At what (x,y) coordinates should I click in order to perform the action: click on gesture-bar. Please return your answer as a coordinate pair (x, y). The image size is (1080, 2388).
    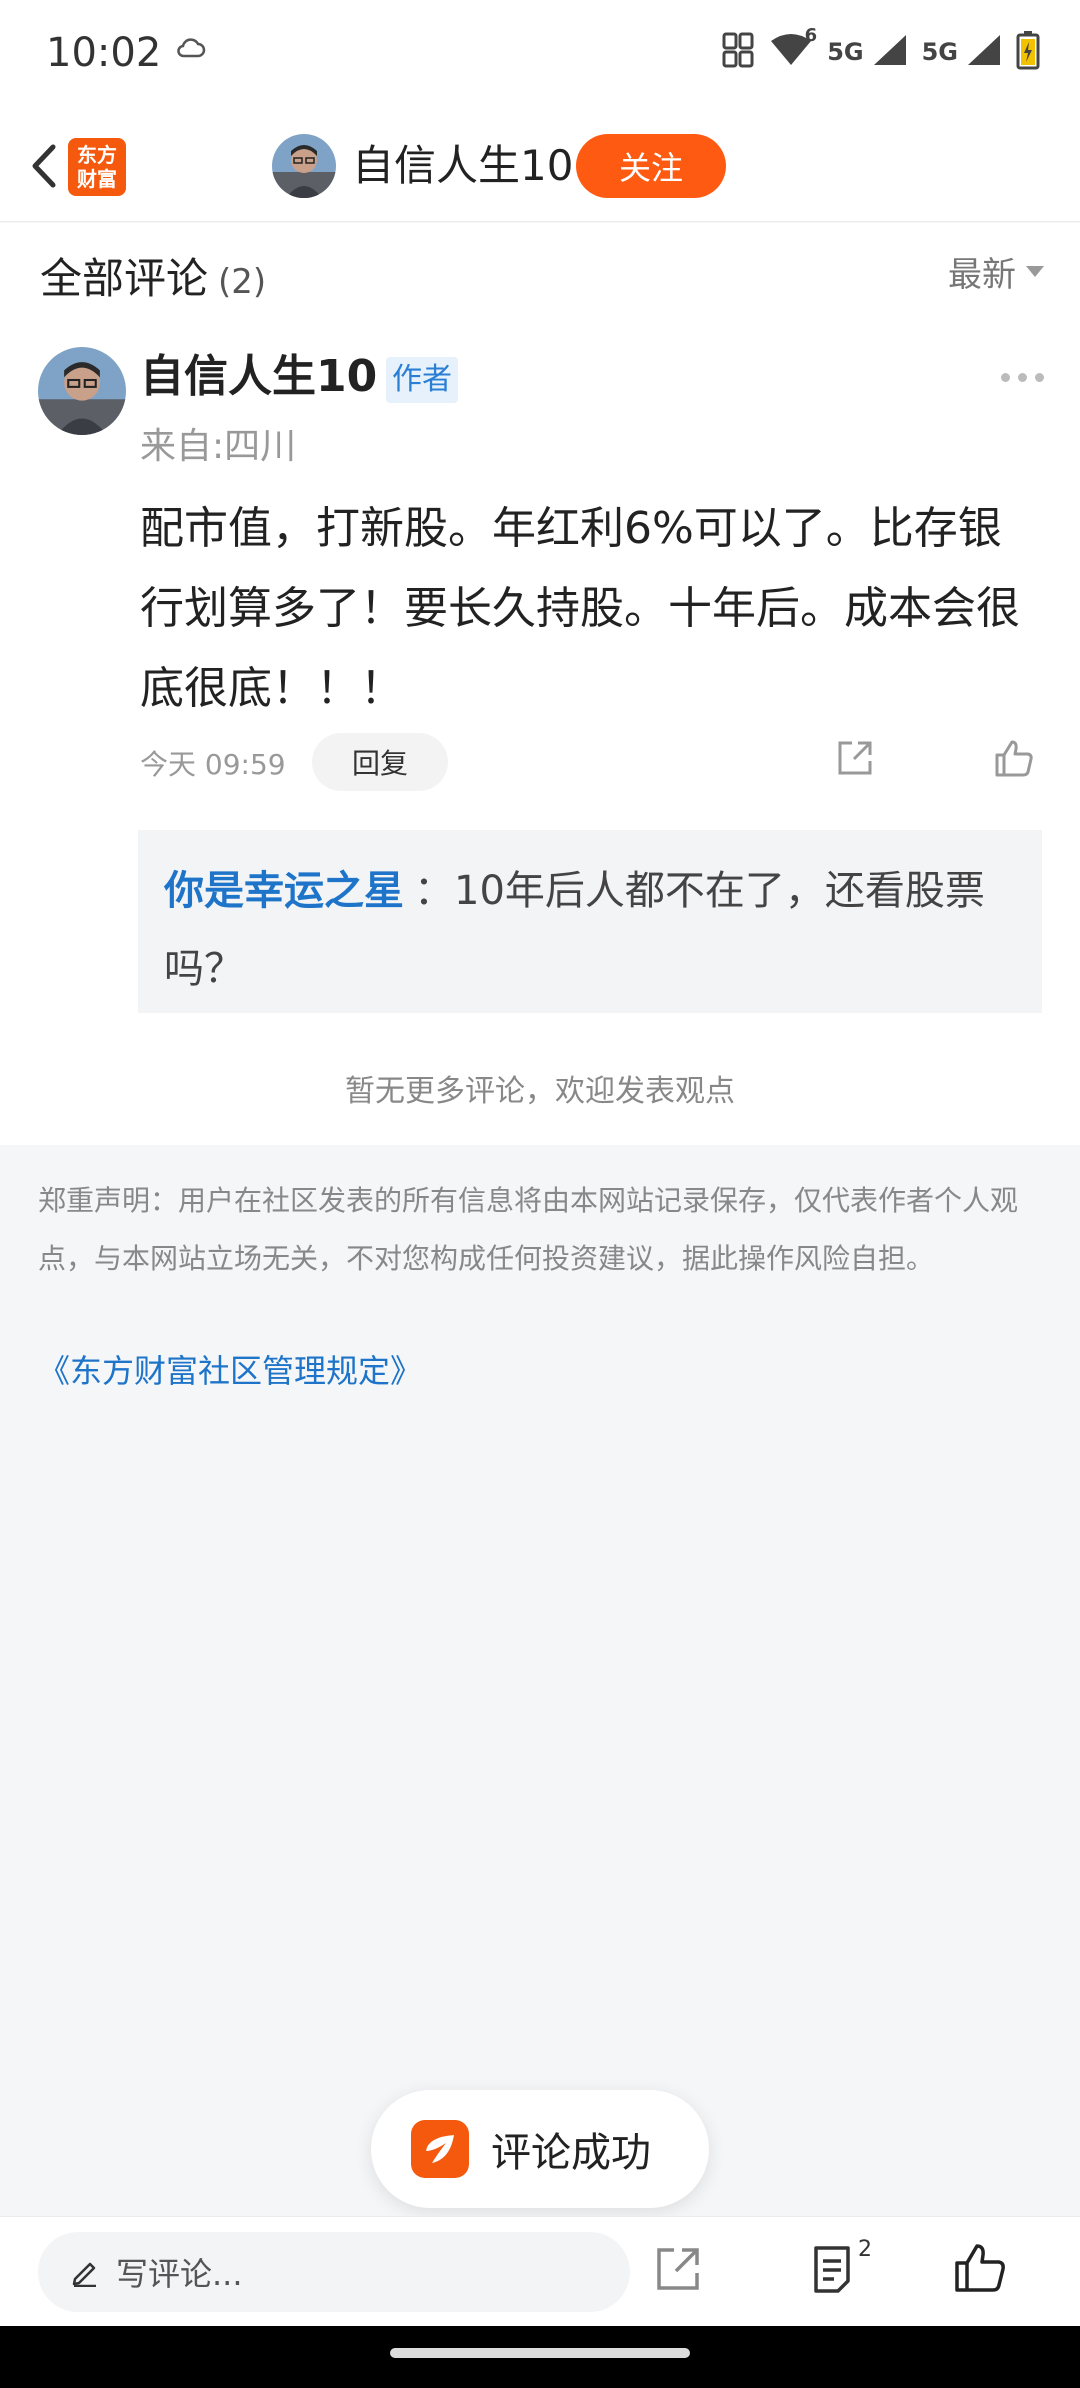
    Looking at the image, I should click on (540, 2357).